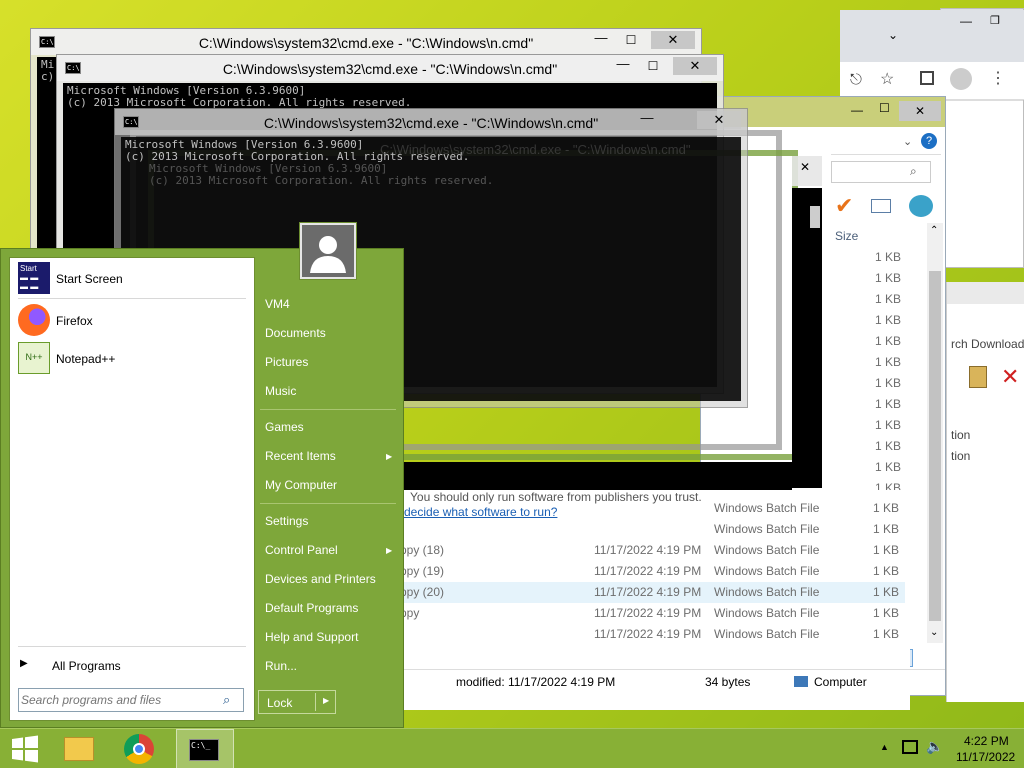  Describe the element at coordinates (328, 251) in the screenshot. I see `user-avatar` at that location.